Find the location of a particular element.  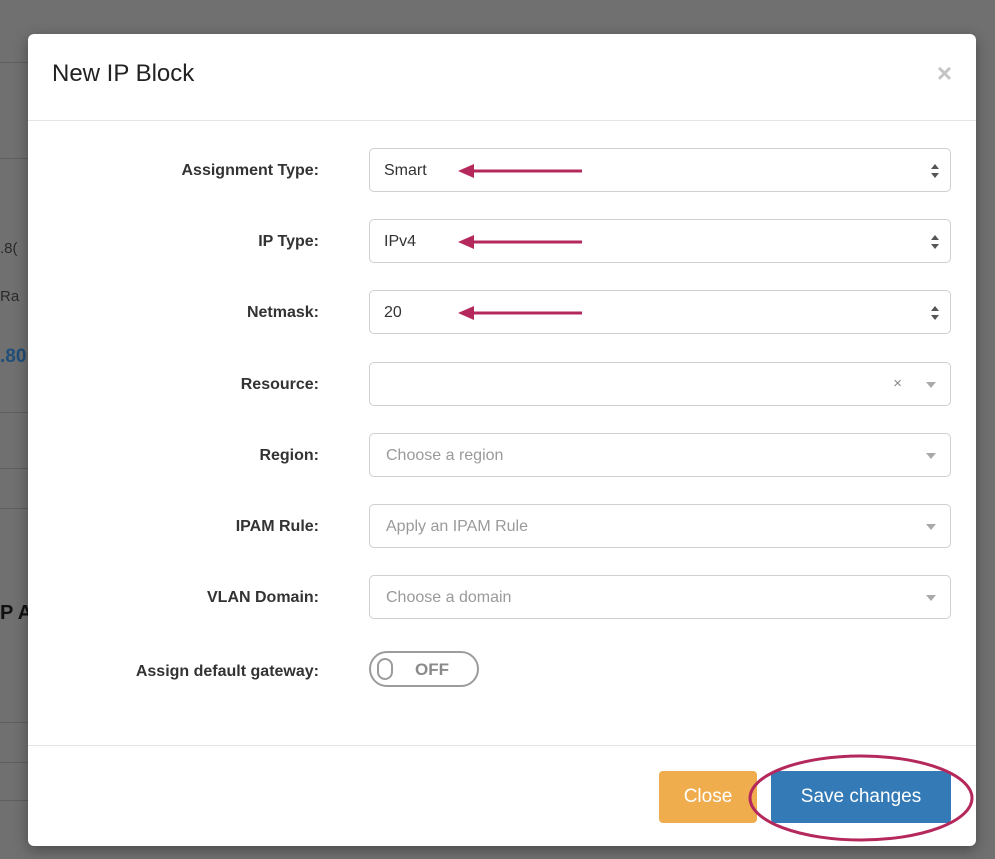

resource-label: Resource: is located at coordinates (279, 384).